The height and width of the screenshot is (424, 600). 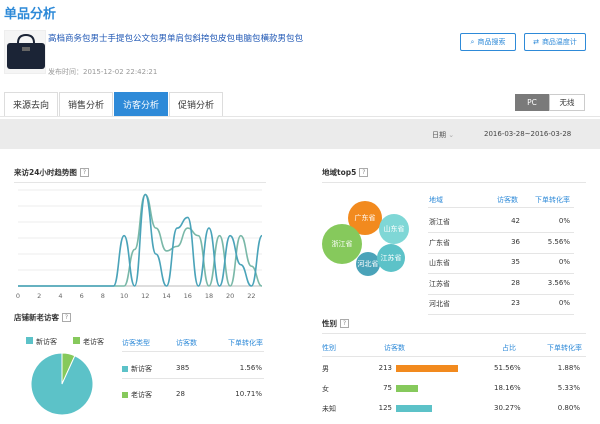 What do you see at coordinates (124, 296) in the screenshot?
I see `x-tick-label: 10` at bounding box center [124, 296].